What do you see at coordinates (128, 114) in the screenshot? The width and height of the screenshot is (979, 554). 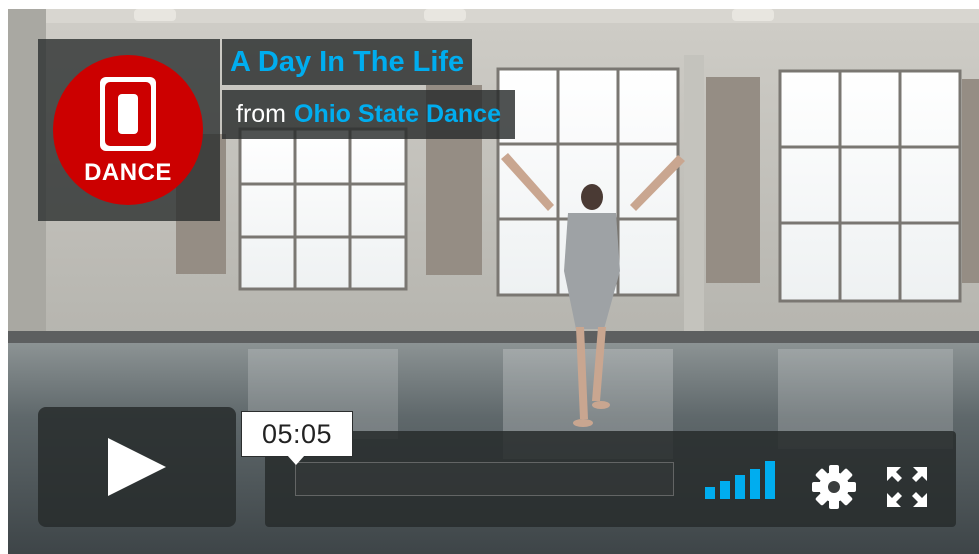 I see `ohio-state-block-o-icon` at bounding box center [128, 114].